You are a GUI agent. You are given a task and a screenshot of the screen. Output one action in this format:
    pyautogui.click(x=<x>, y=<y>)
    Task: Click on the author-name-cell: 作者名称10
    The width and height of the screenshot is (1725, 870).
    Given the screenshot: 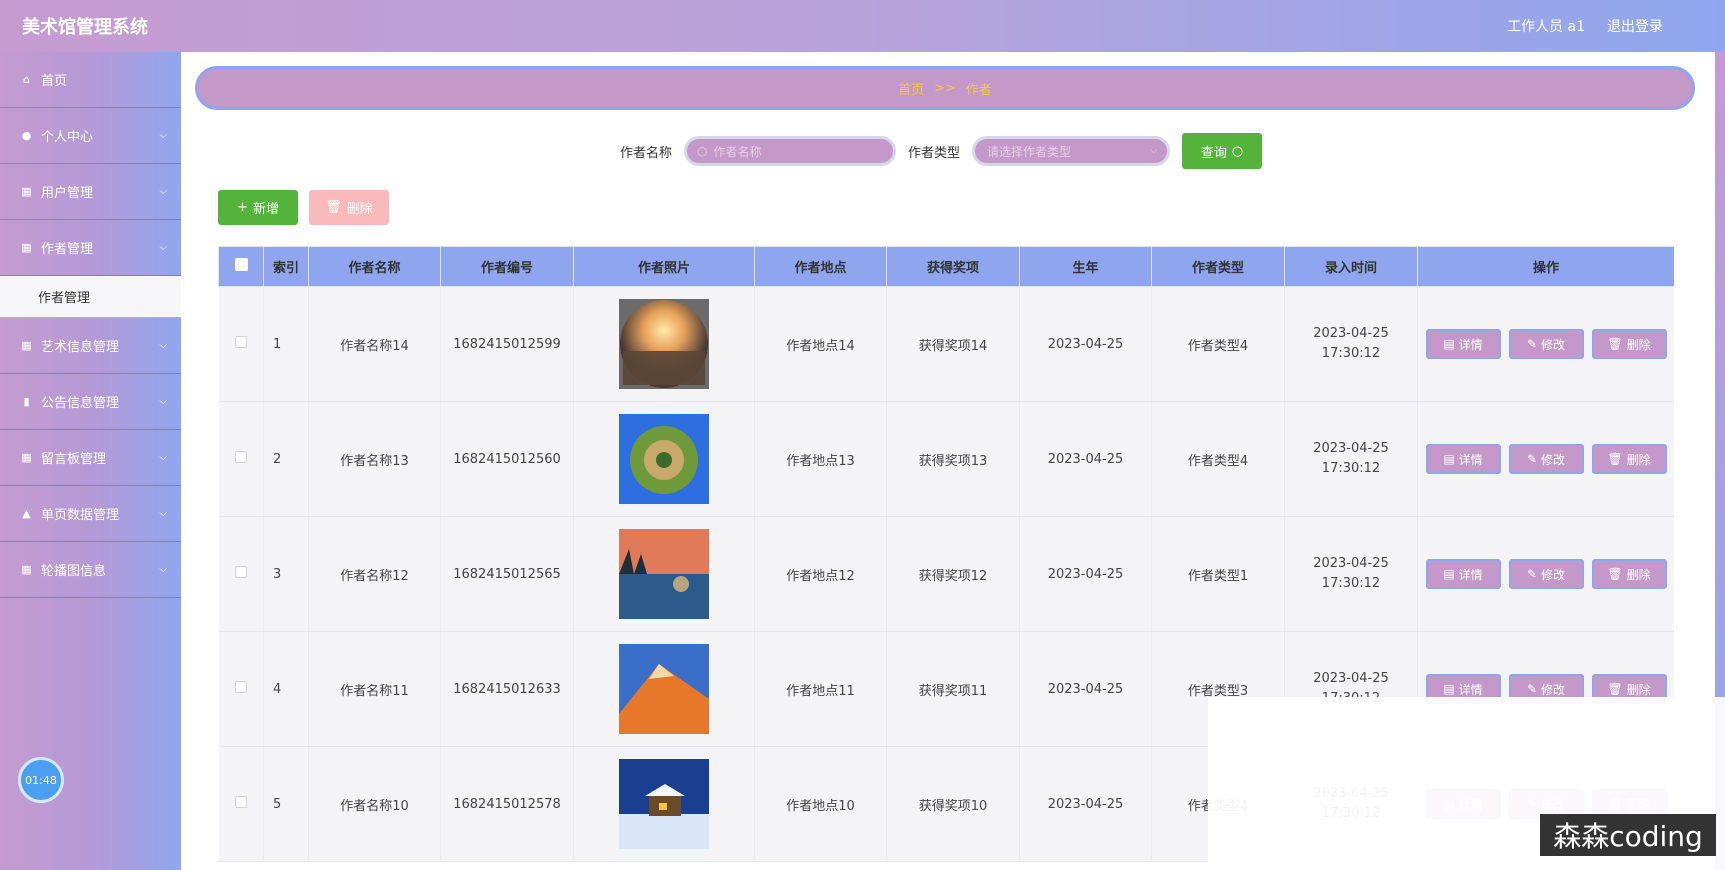 What is the action you would take?
    pyautogui.click(x=374, y=804)
    